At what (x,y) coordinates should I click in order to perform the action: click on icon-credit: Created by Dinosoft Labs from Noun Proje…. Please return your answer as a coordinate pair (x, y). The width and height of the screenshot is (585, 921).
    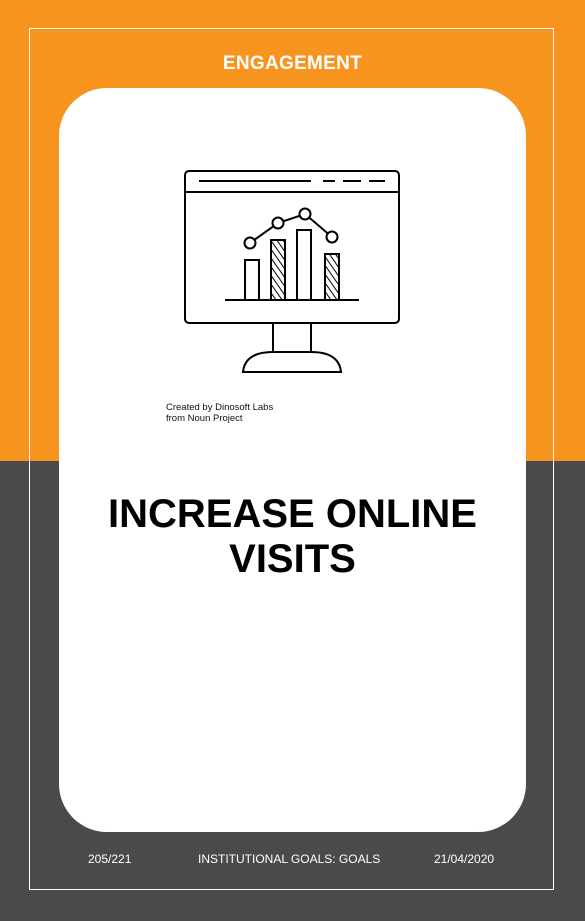
    Looking at the image, I should click on (219, 413).